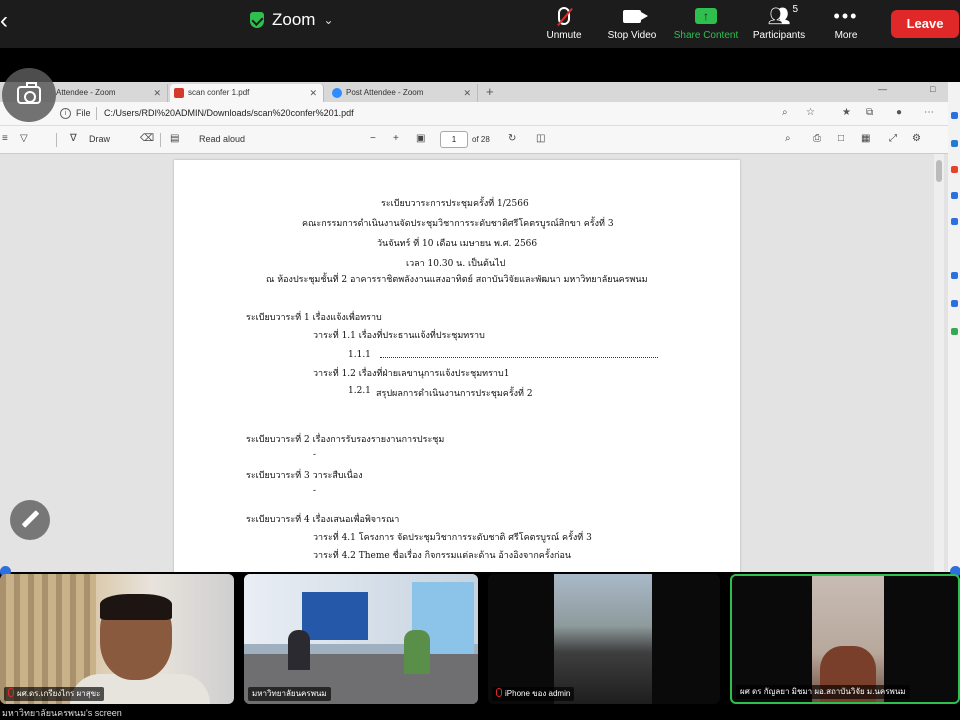 This screenshot has height=720, width=960. I want to click on highlight-icon: ▽, so click(24, 138).